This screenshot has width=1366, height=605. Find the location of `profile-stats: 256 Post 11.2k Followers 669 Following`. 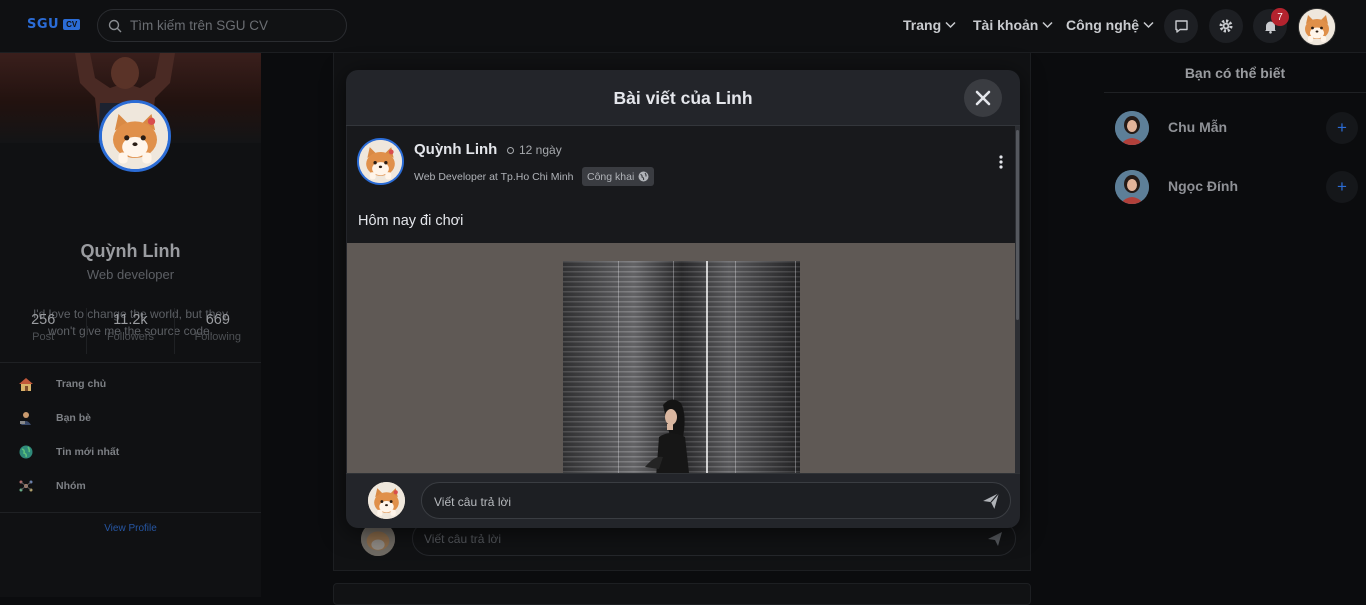

profile-stats: 256 Post 11.2k Followers 669 Following is located at coordinates (130, 331).